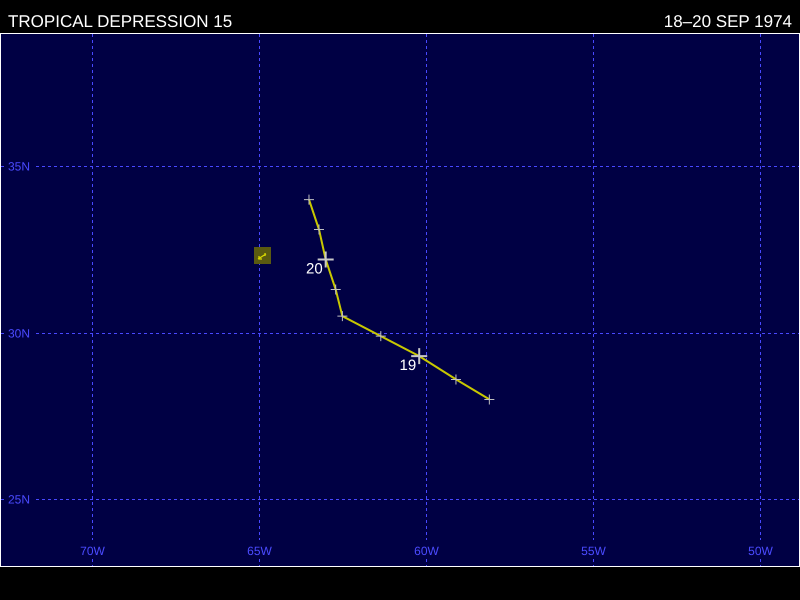  I want to click on axis-label: 55W, so click(593, 551).